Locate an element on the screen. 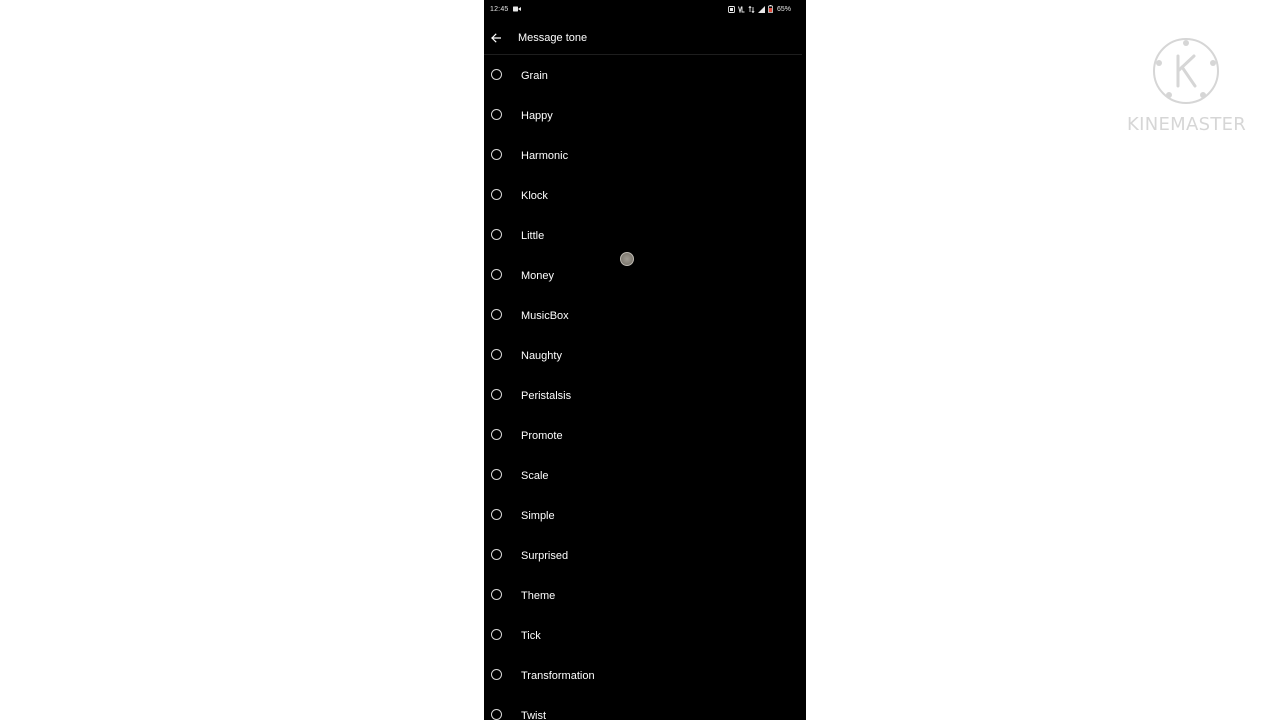 The height and width of the screenshot is (720, 1280). tone-option: MusicBox is located at coordinates (645, 332).